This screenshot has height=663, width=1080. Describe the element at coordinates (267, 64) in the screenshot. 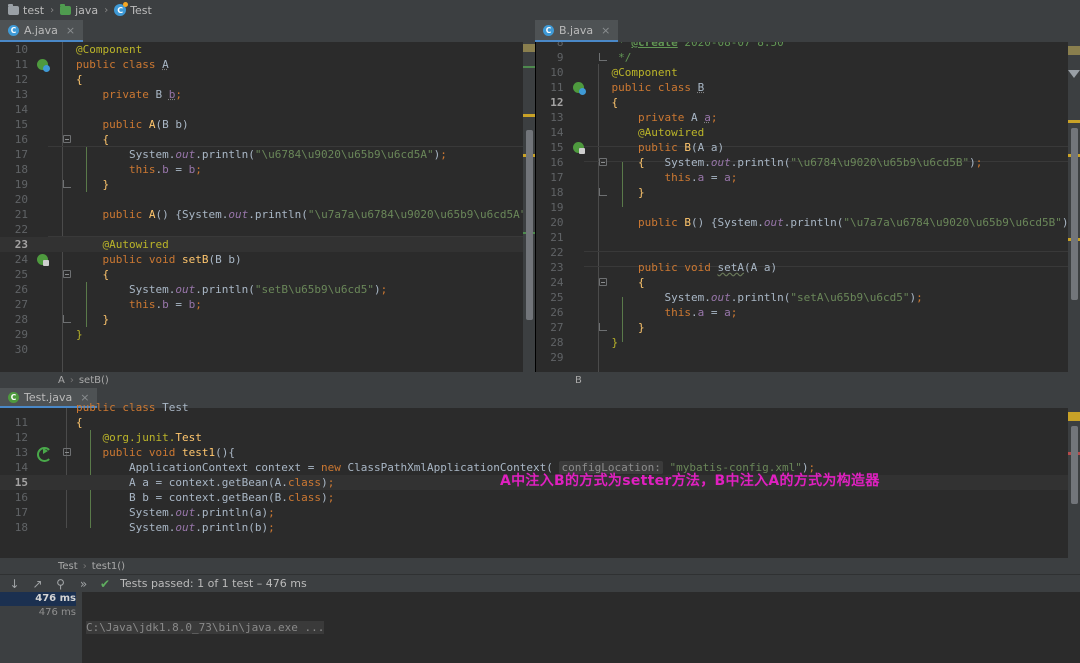

I see `code-line: 11 public class A` at that location.